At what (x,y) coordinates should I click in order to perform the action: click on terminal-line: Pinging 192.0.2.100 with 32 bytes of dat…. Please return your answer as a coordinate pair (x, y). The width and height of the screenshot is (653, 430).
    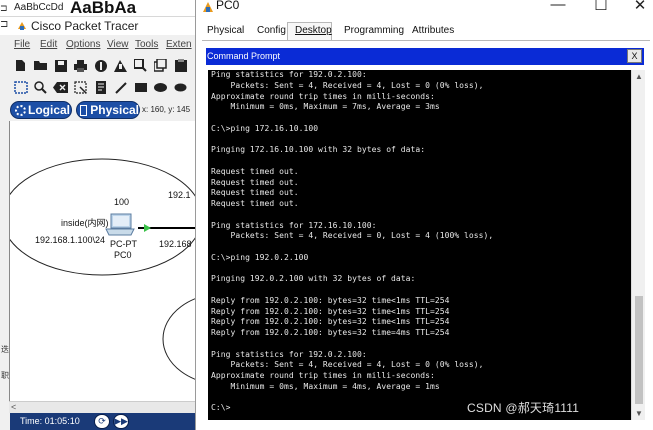
    Looking at the image, I should click on (313, 279).